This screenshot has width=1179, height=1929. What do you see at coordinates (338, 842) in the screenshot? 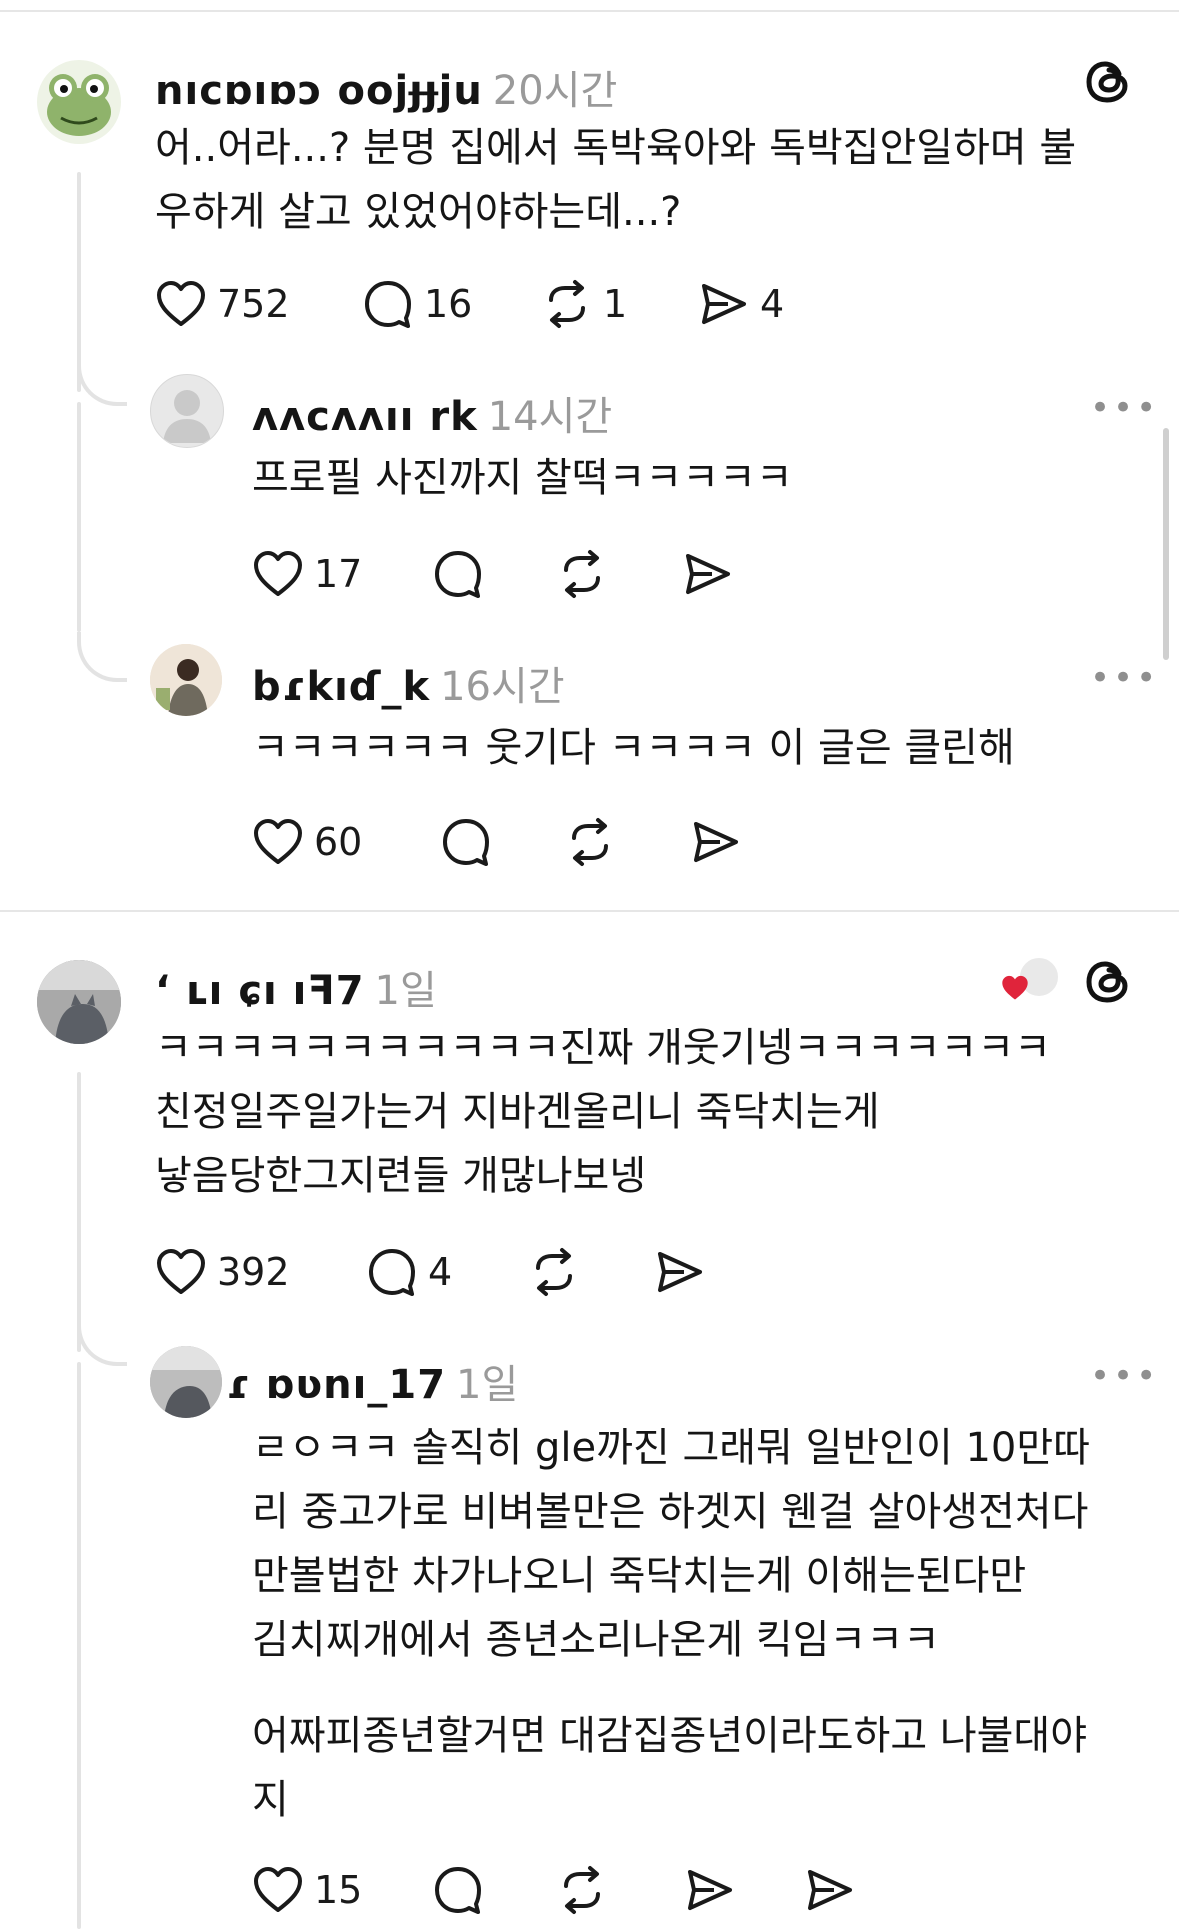
I see `like-count: 60` at bounding box center [338, 842].